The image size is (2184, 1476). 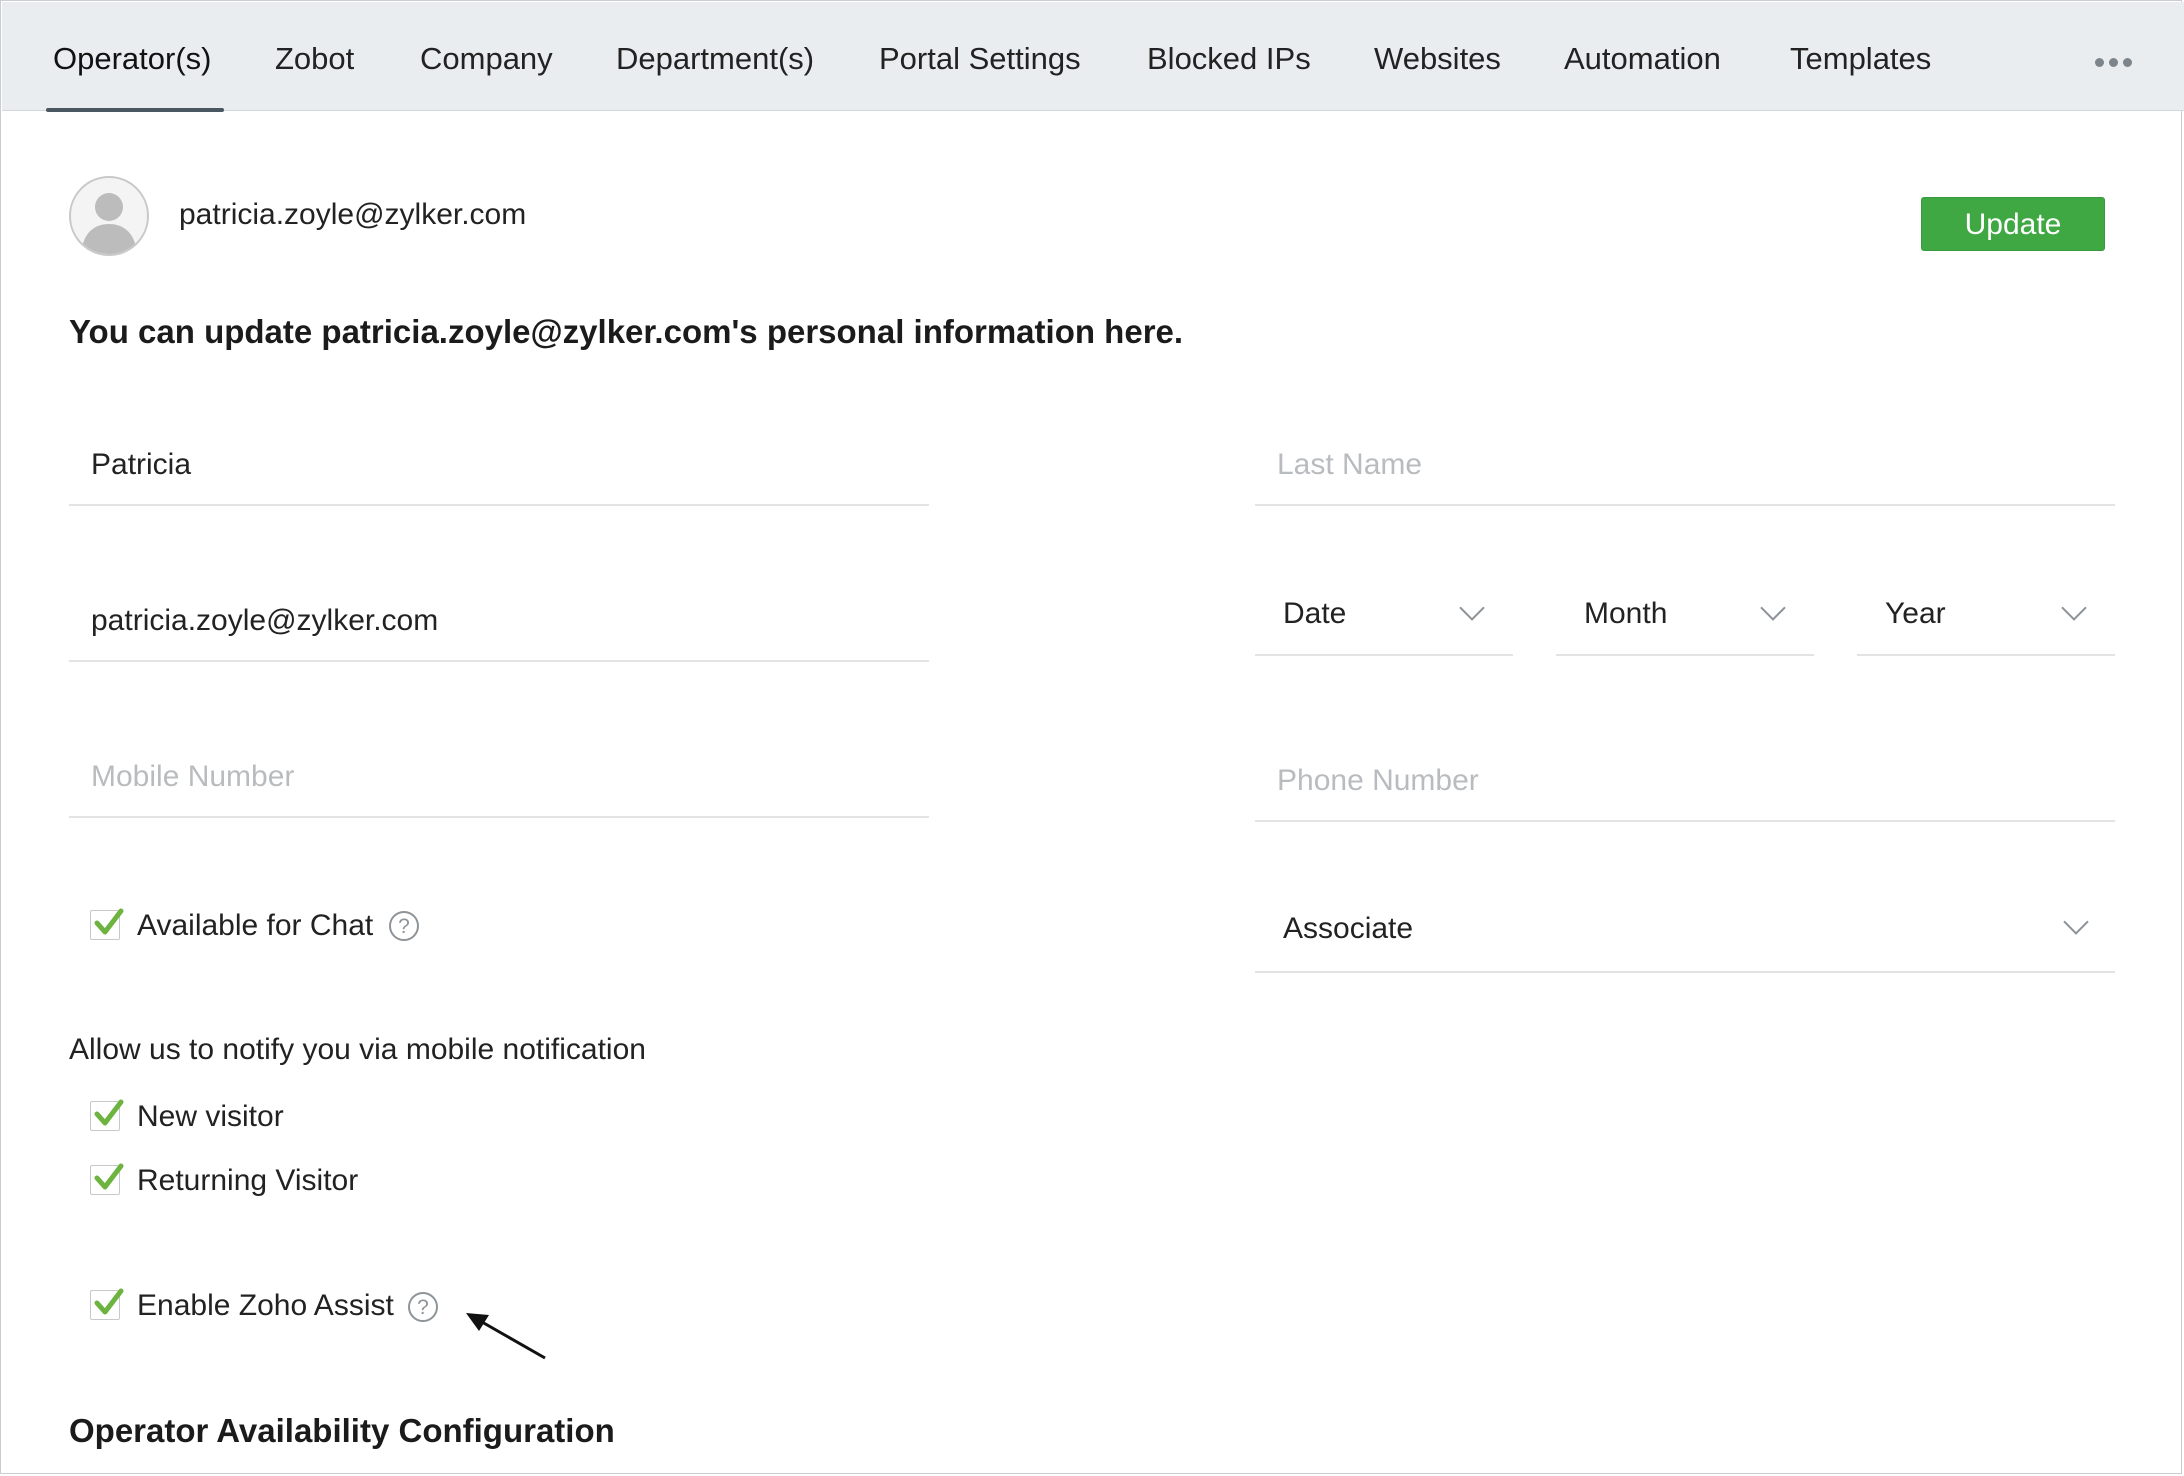 I want to click on first-name-input, so click(x=499, y=465).